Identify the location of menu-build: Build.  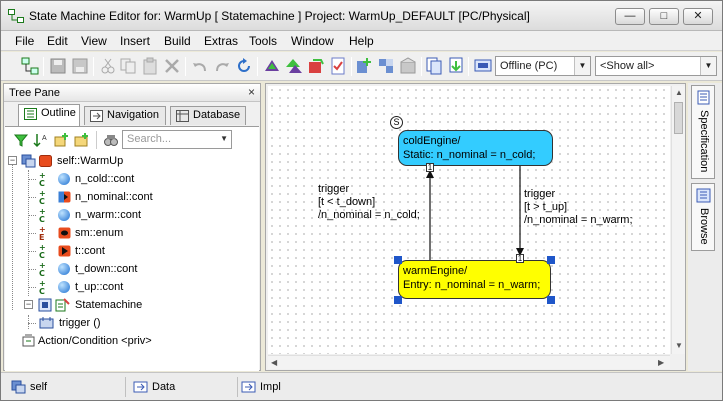
(177, 41).